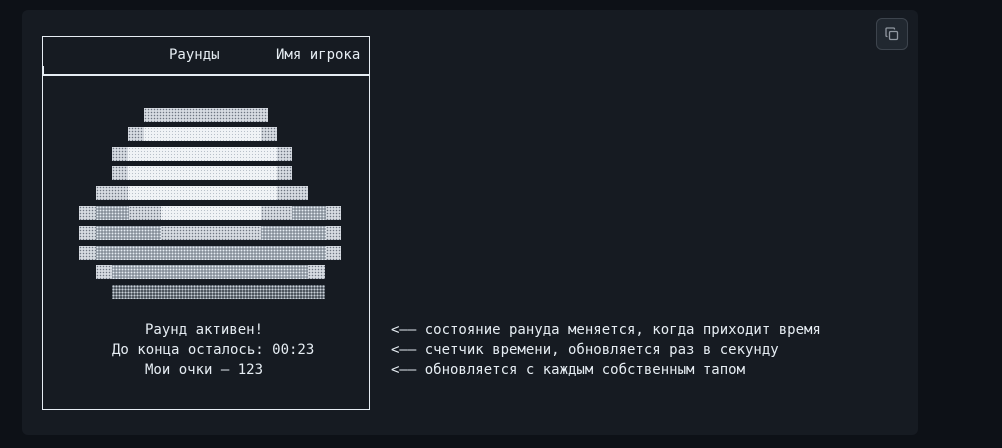 The width and height of the screenshot is (1002, 448). I want to click on copy-button, so click(892, 34).